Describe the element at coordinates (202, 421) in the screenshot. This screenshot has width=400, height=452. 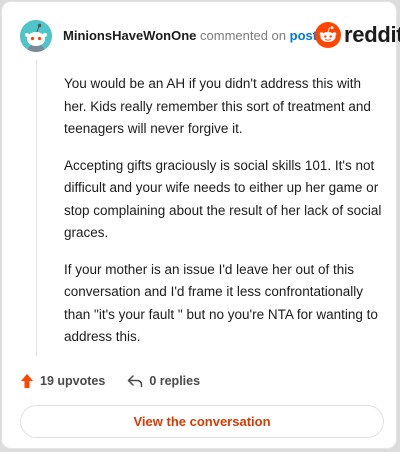
I see `view-conversation-button: View the conversation` at that location.